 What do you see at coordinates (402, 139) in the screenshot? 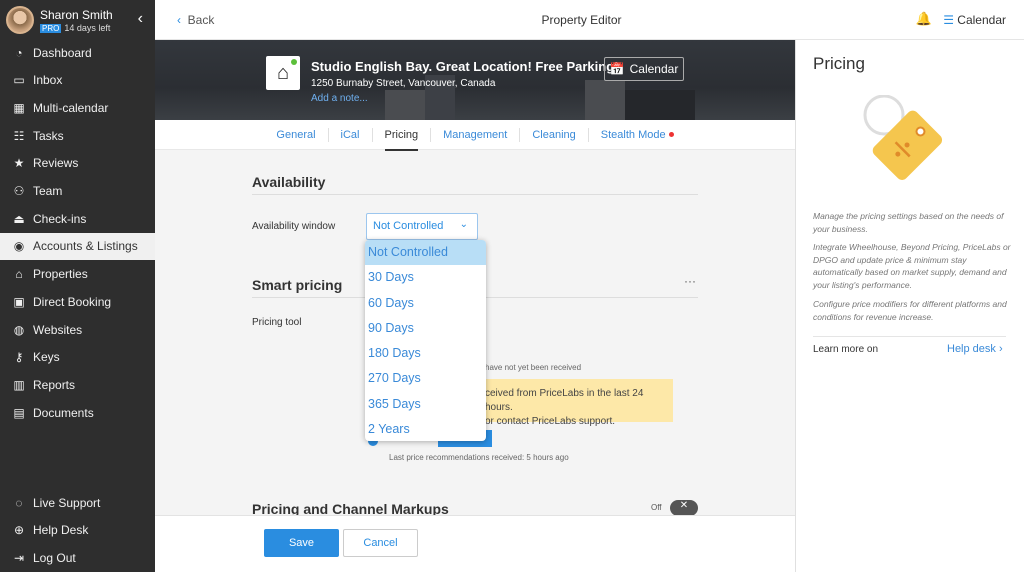
I see `tab-pricing: Pricing` at bounding box center [402, 139].